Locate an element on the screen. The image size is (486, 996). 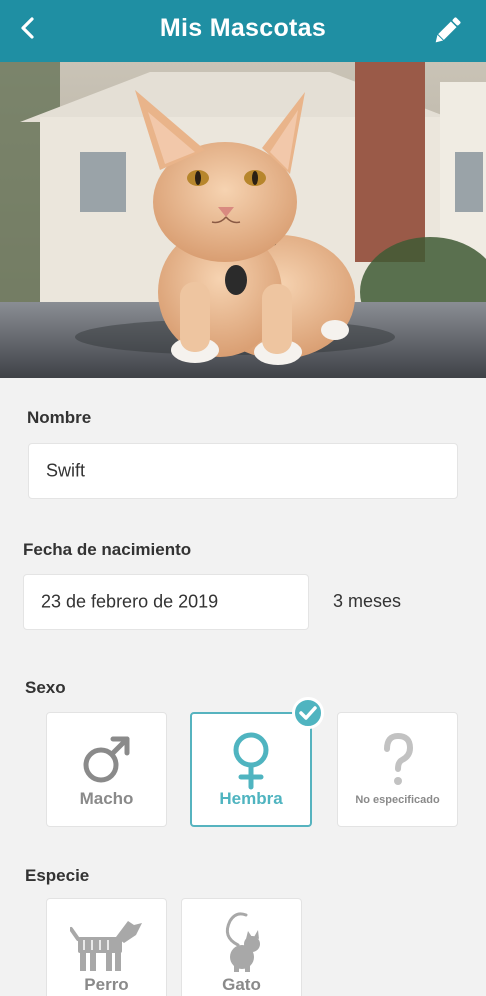
name-value: Swift is located at coordinates (66, 470).